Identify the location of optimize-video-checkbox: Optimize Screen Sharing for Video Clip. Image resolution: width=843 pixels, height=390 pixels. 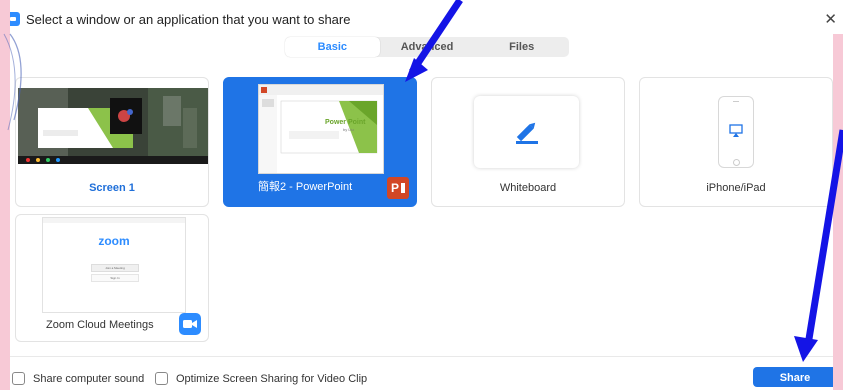
(261, 378).